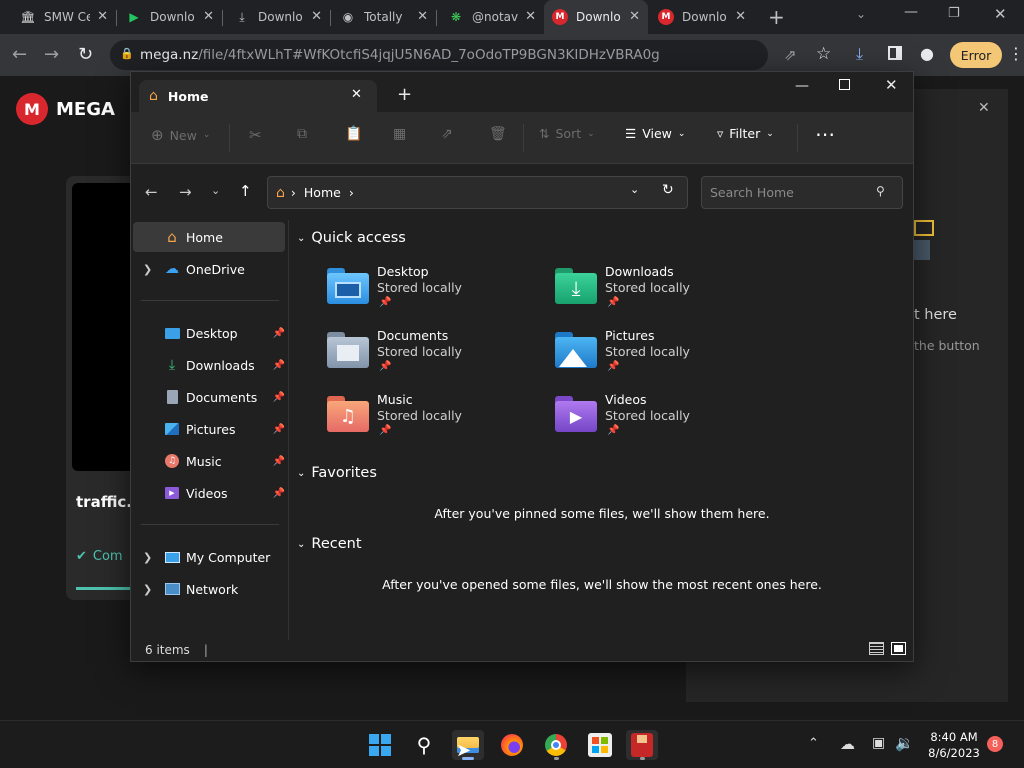  I want to click on quick-access-pictures: Pictures Stored locally 📌, so click(665, 356).